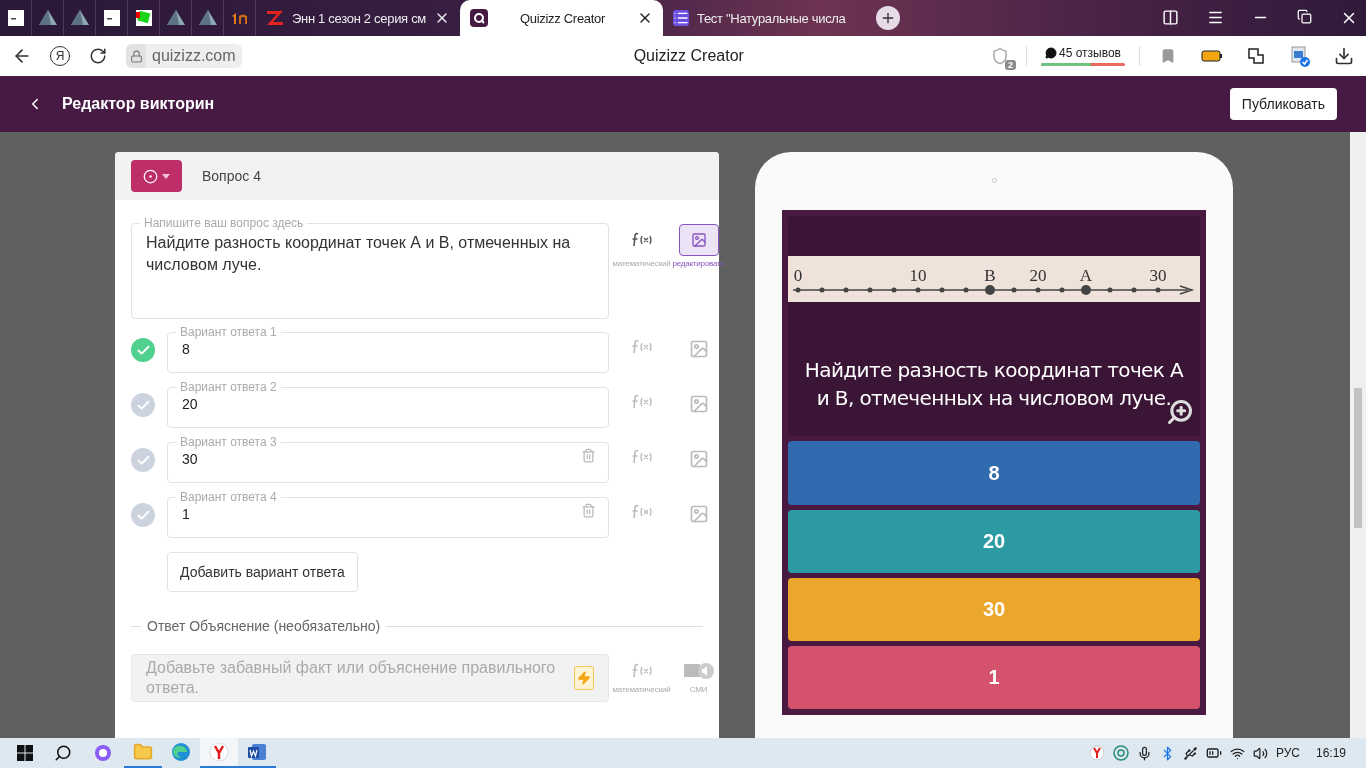  Describe the element at coordinates (1344, 56) in the screenshot. I see `download-icon` at that location.